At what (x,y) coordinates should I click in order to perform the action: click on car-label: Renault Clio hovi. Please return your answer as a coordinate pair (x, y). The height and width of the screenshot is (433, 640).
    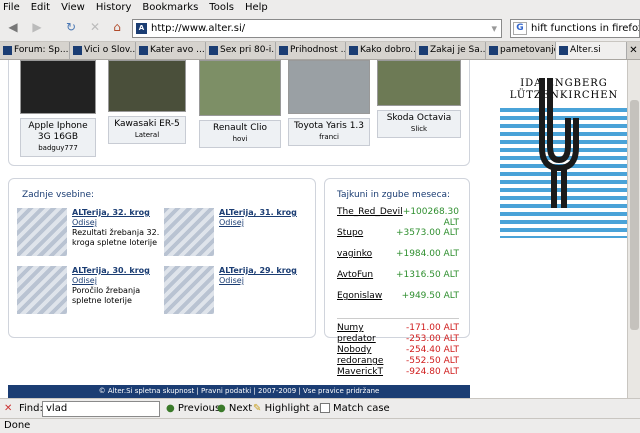
    Looking at the image, I should click on (240, 134).